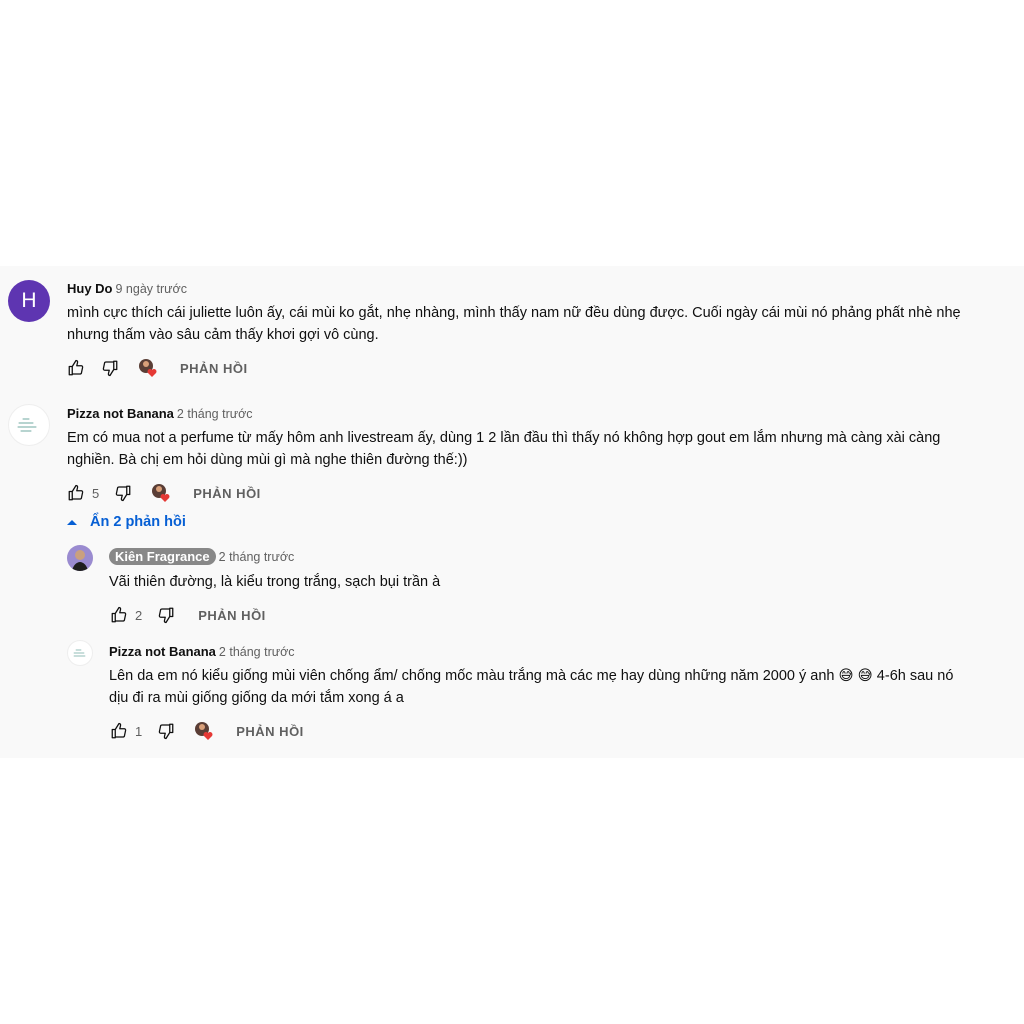 The width and height of the screenshot is (1024, 1024). What do you see at coordinates (90, 288) in the screenshot?
I see `author-name: Huy Do` at bounding box center [90, 288].